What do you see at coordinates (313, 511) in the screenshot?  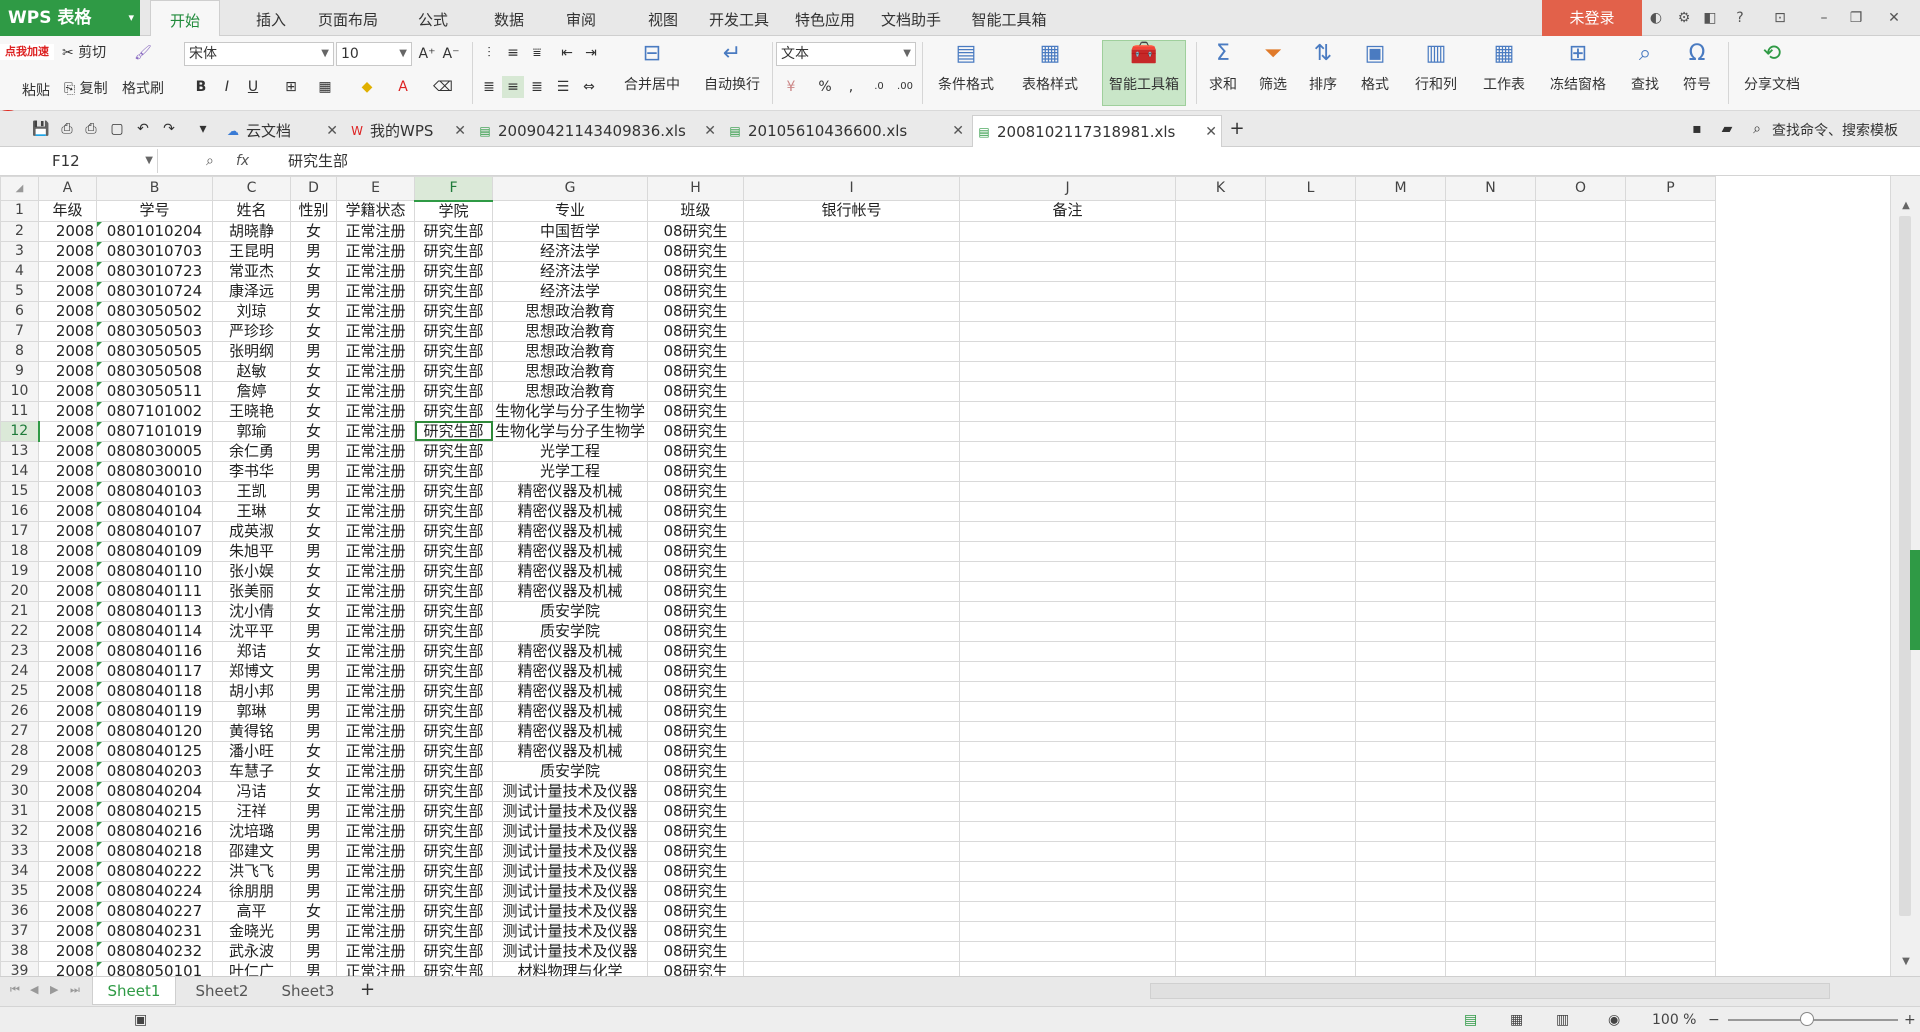 I see `cell: 女` at bounding box center [313, 511].